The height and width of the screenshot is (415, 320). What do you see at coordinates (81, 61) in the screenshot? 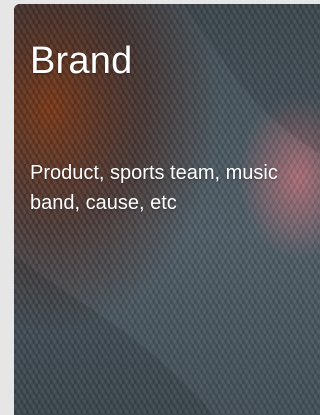
I see `card-title: Brand` at bounding box center [81, 61].